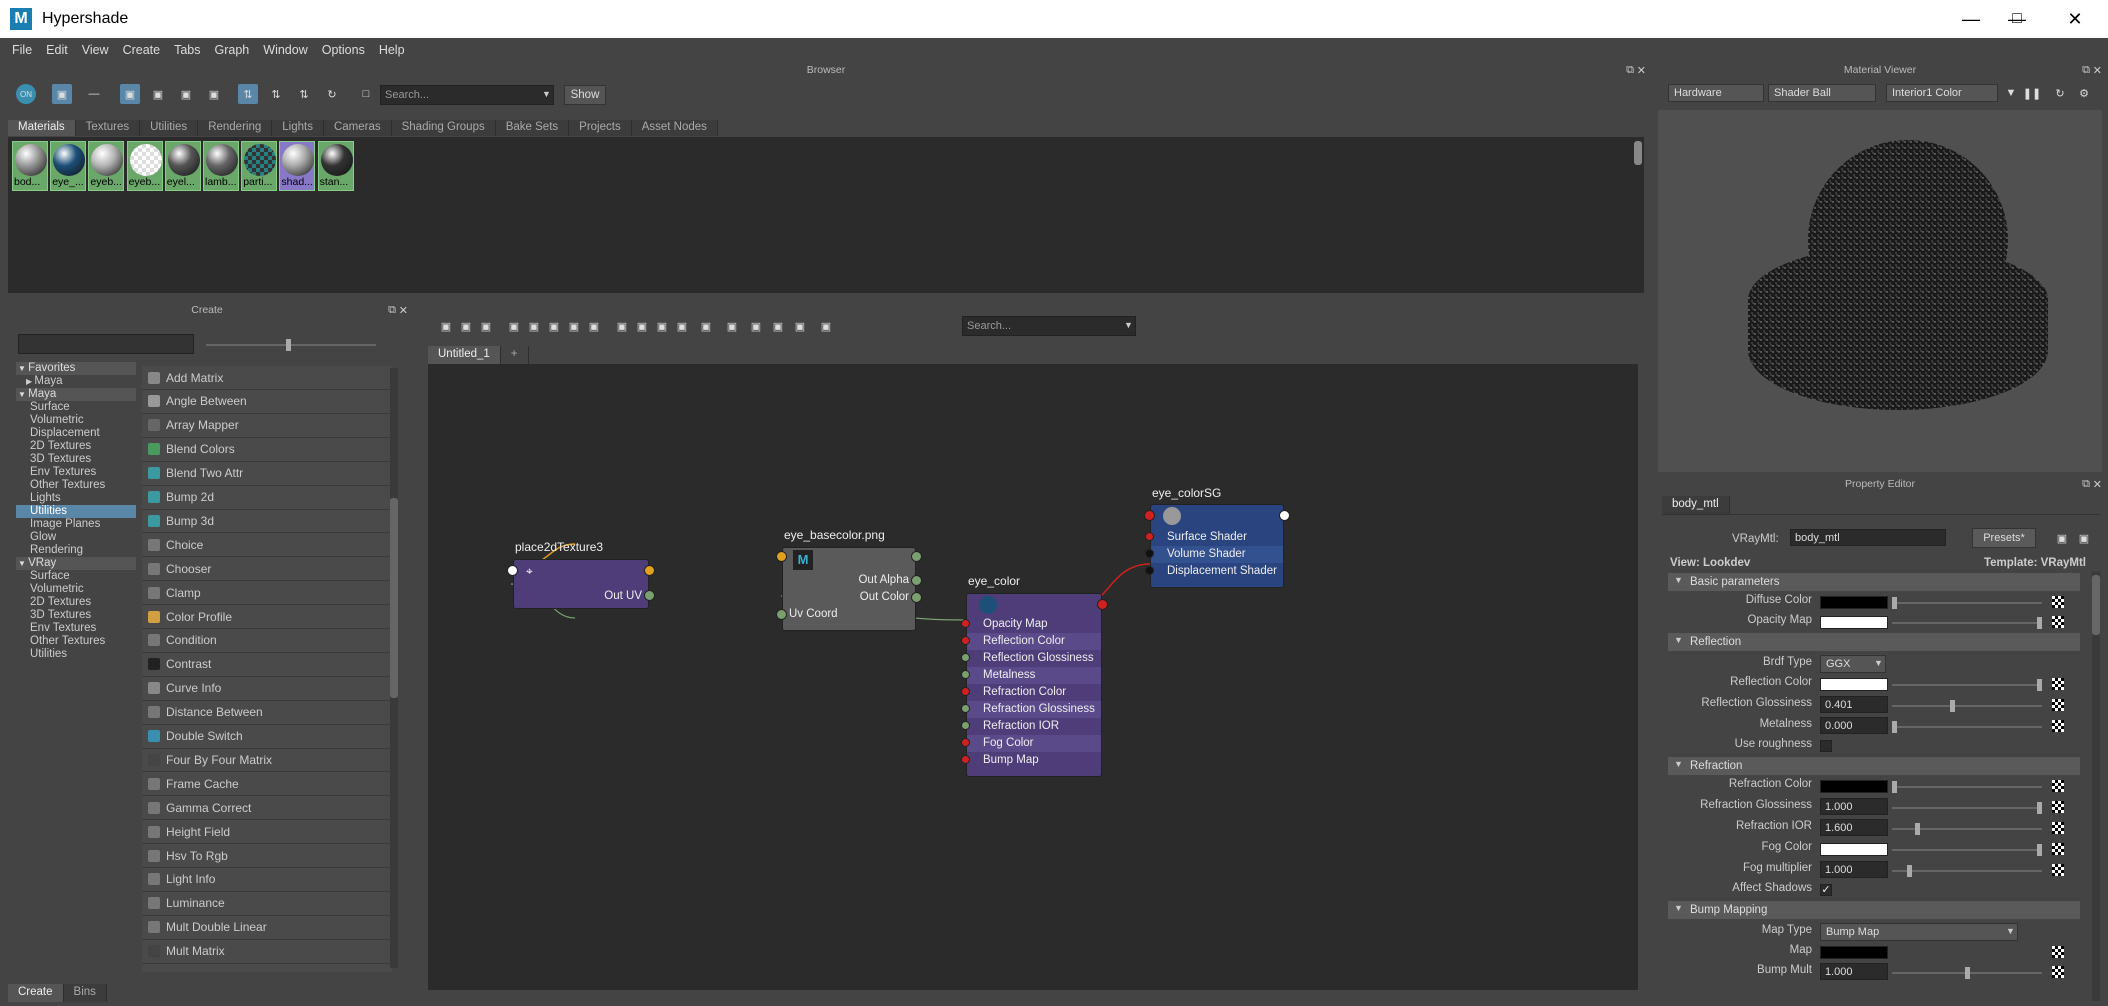  What do you see at coordinates (304, 94) in the screenshot?
I see `sort-time-icon: ⇅` at bounding box center [304, 94].